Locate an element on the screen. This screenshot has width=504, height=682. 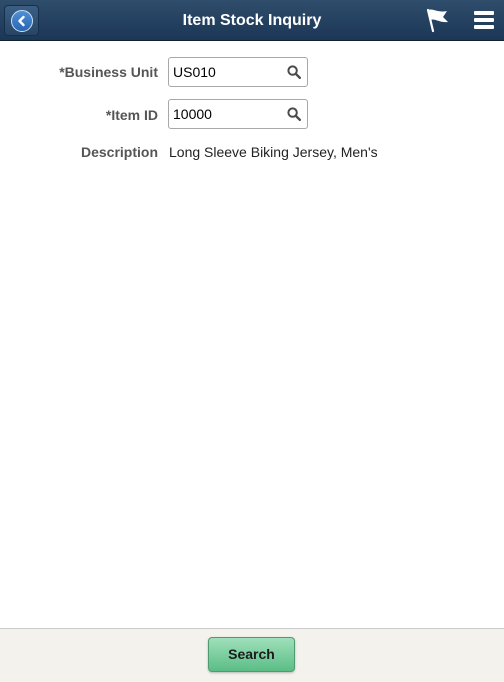
description-label: Description is located at coordinates (119, 152).